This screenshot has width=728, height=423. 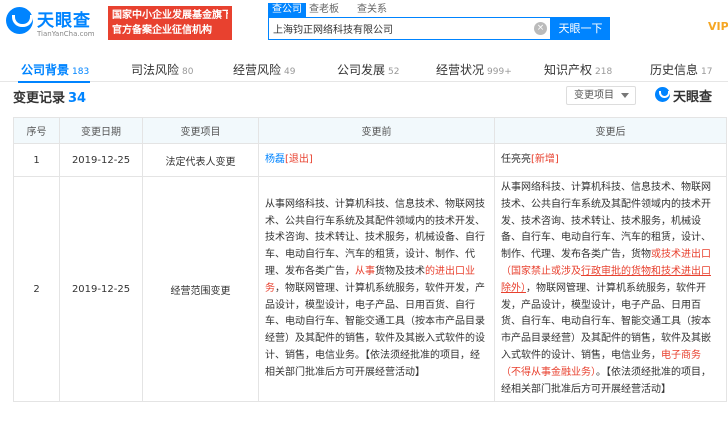 I want to click on tab-legal-risk: 司法风险 80, so click(x=162, y=70).